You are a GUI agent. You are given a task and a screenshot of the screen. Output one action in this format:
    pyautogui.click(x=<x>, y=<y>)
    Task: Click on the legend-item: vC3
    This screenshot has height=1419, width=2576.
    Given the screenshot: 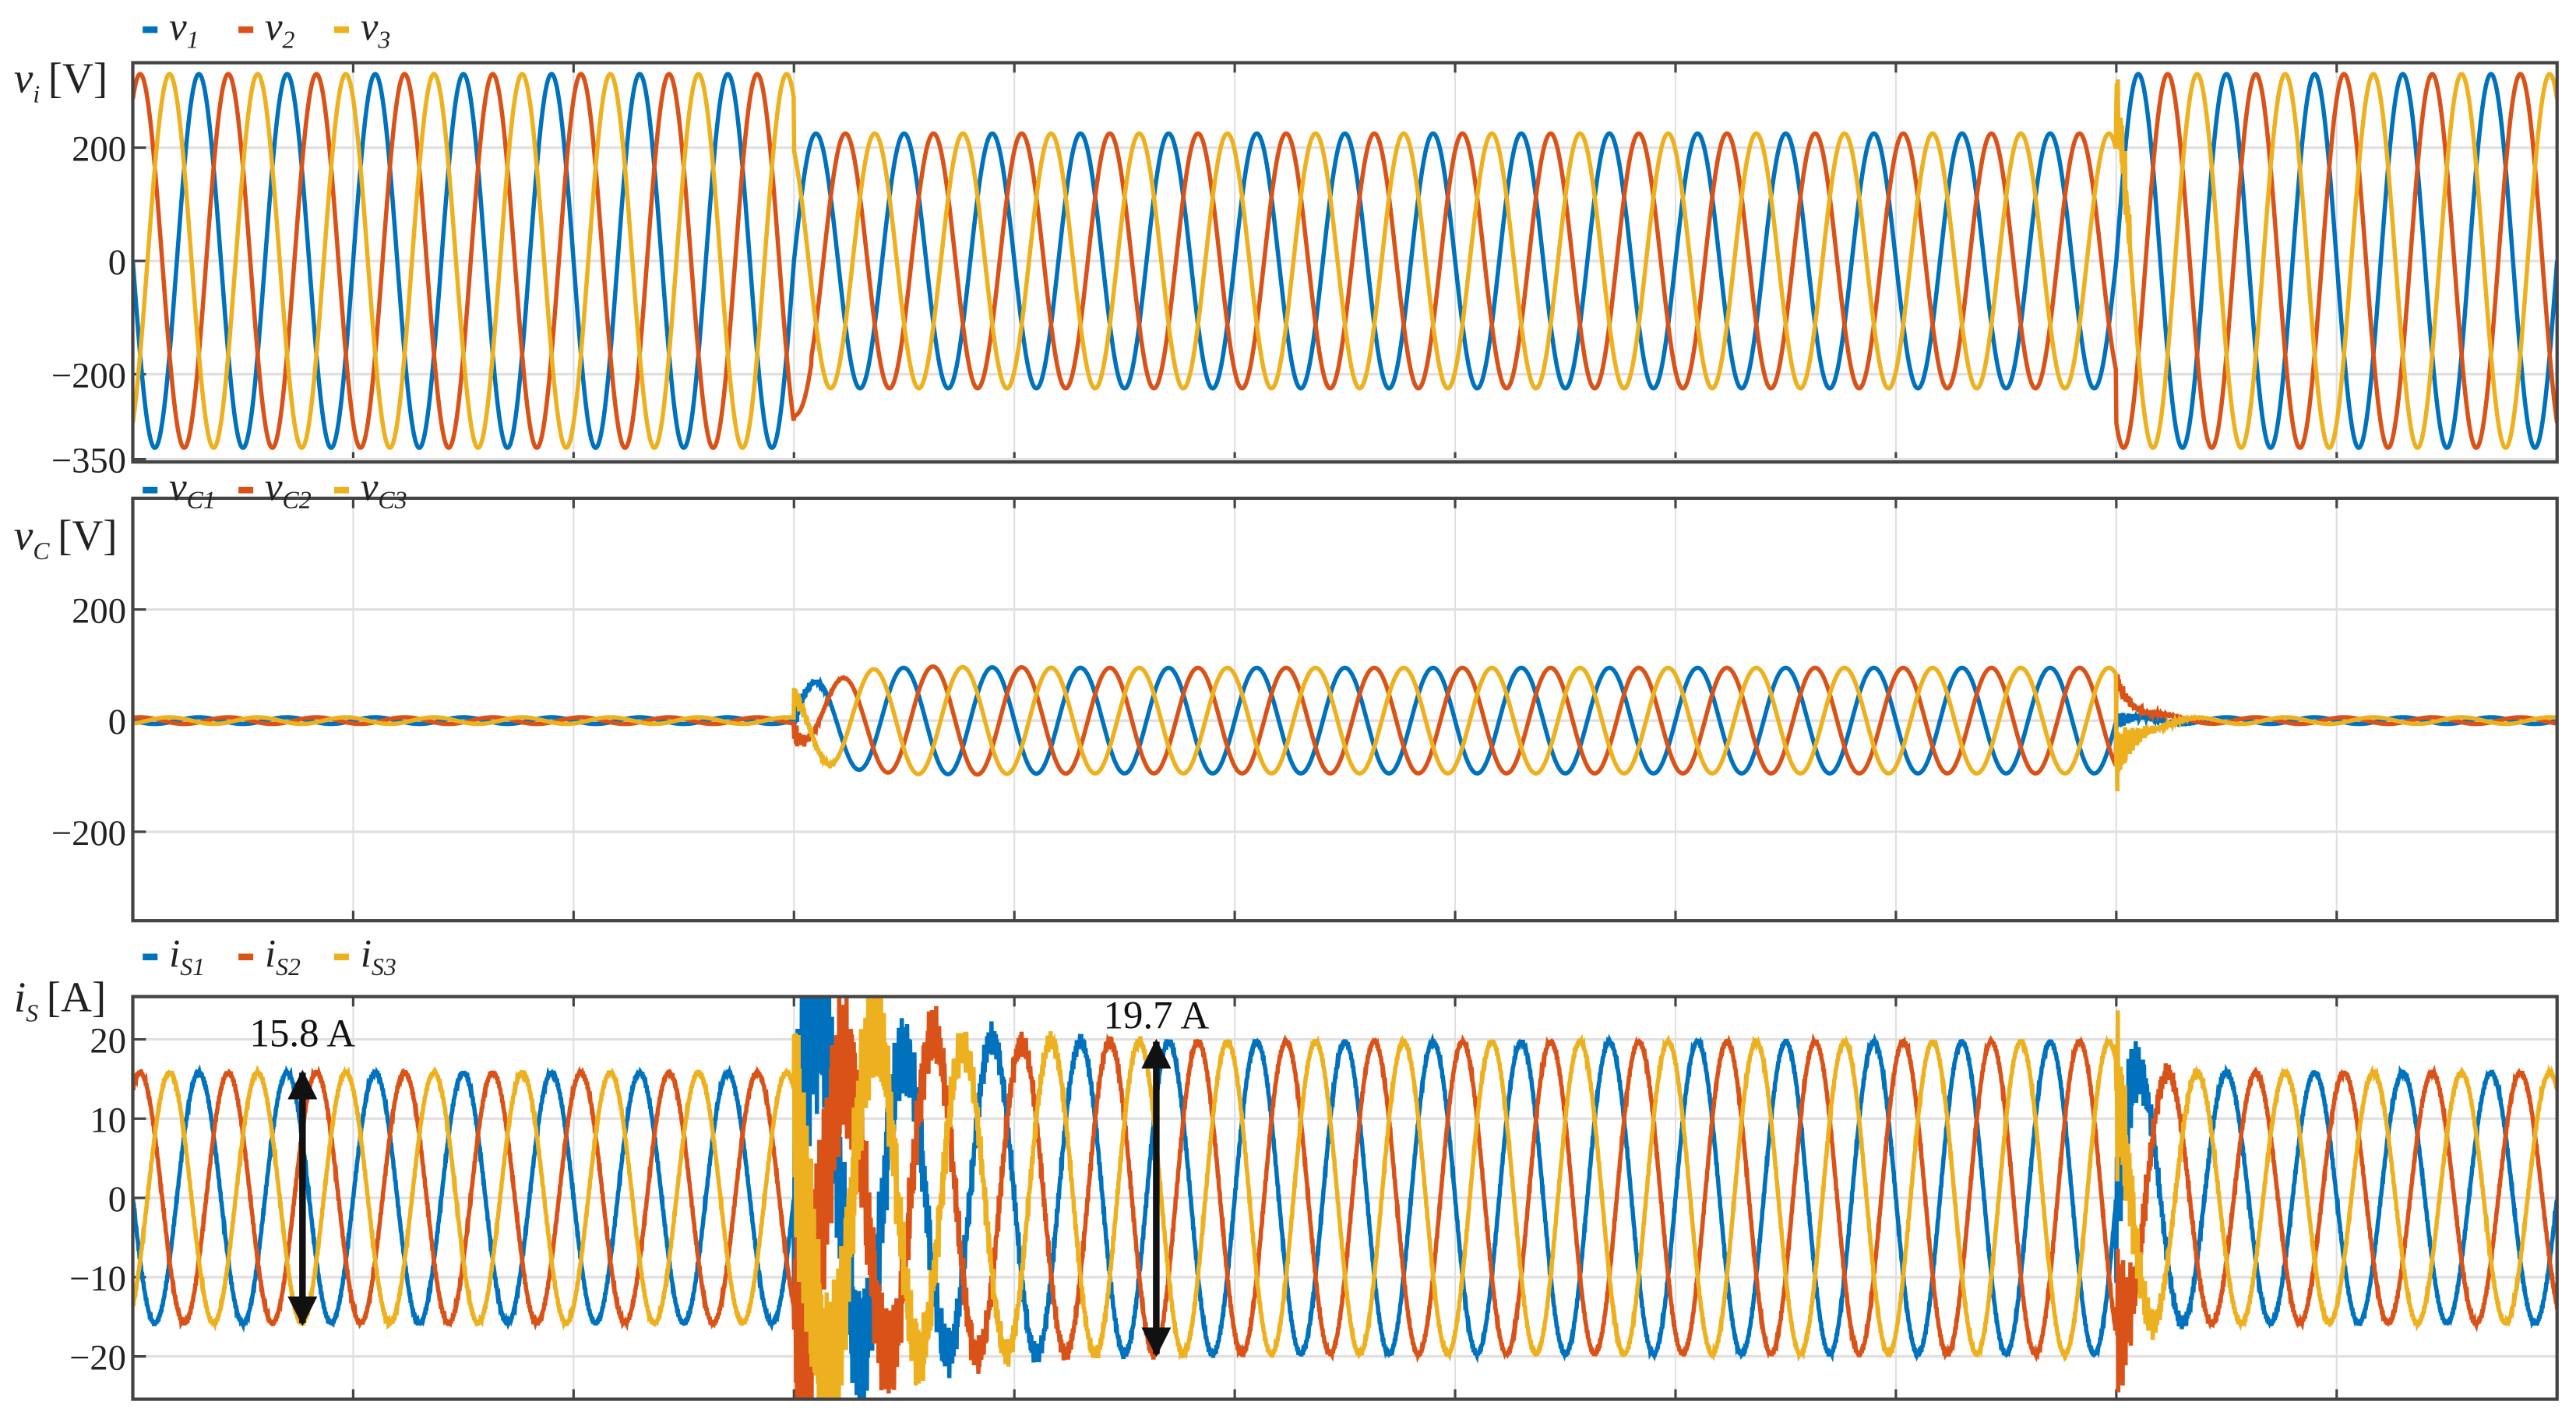 What is the action you would take?
    pyautogui.click(x=370, y=489)
    